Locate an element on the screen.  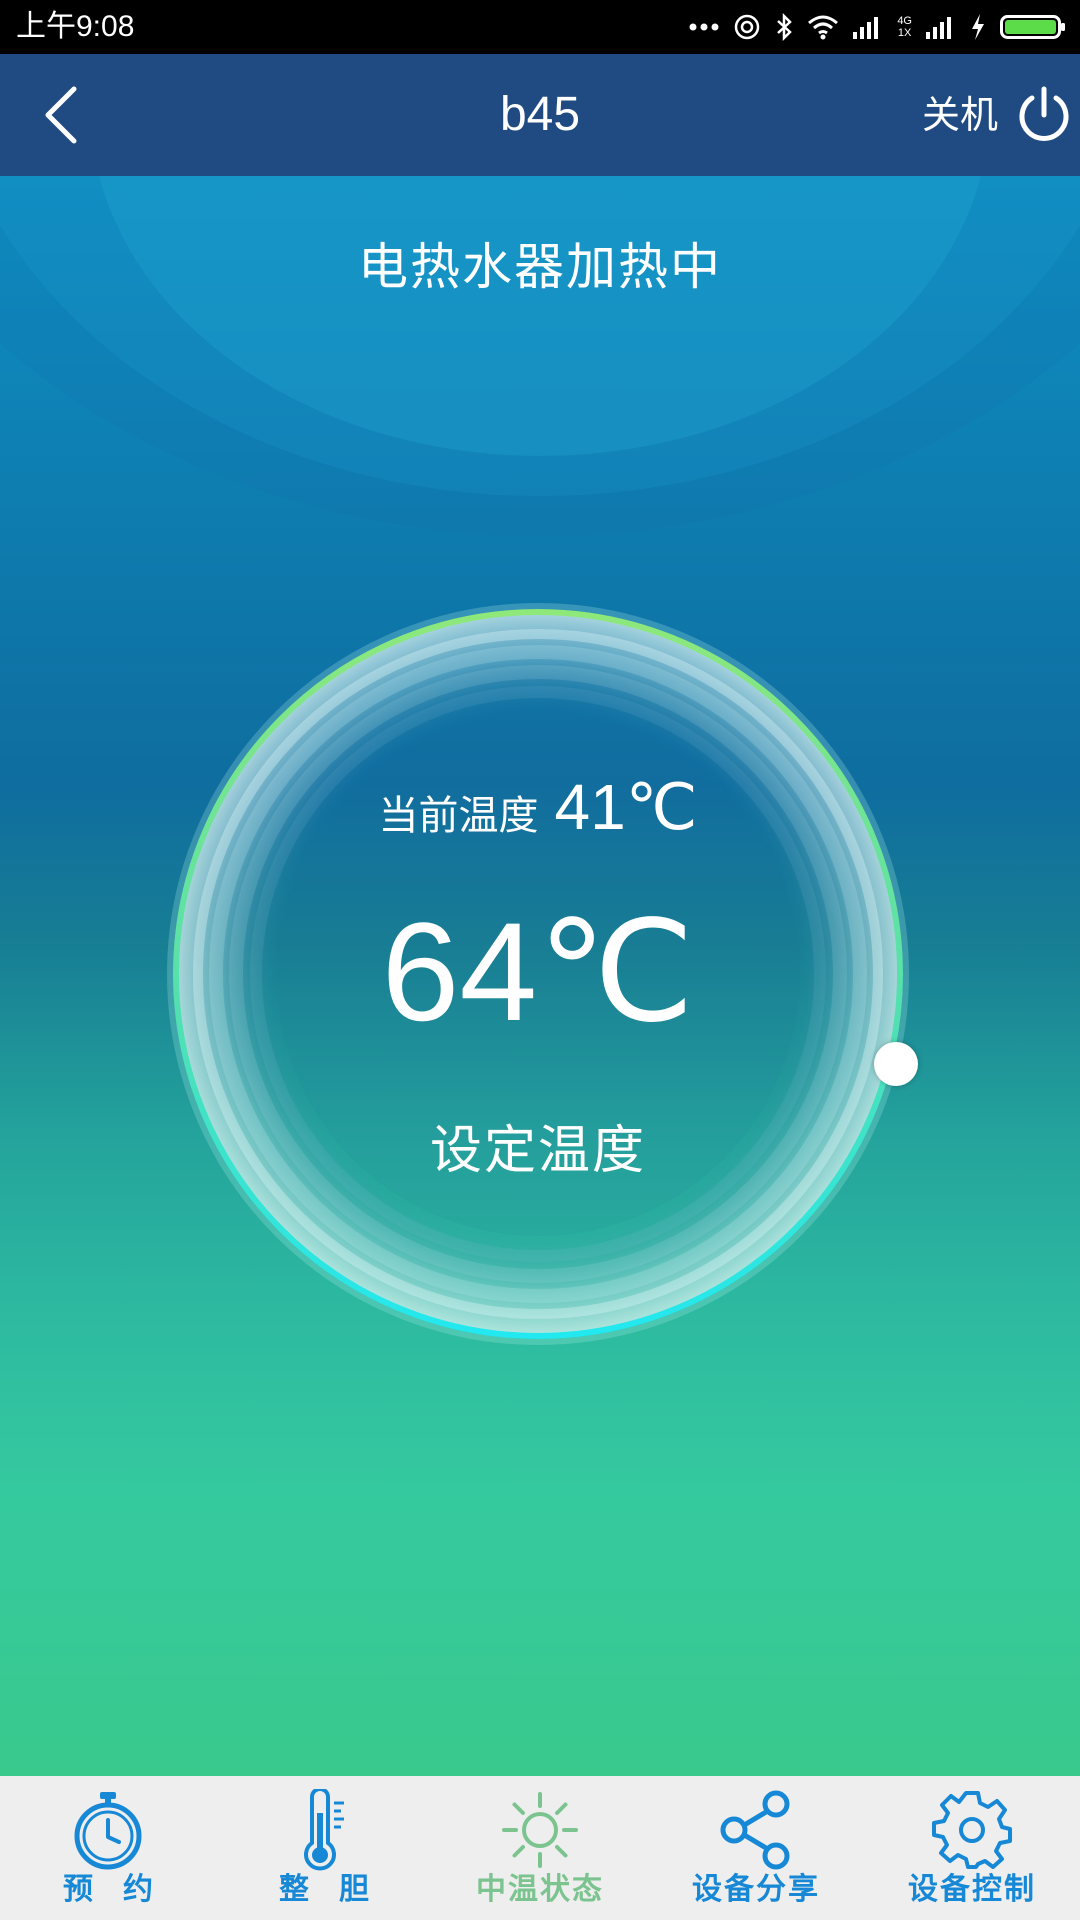
back-button is located at coordinates (60, 115).